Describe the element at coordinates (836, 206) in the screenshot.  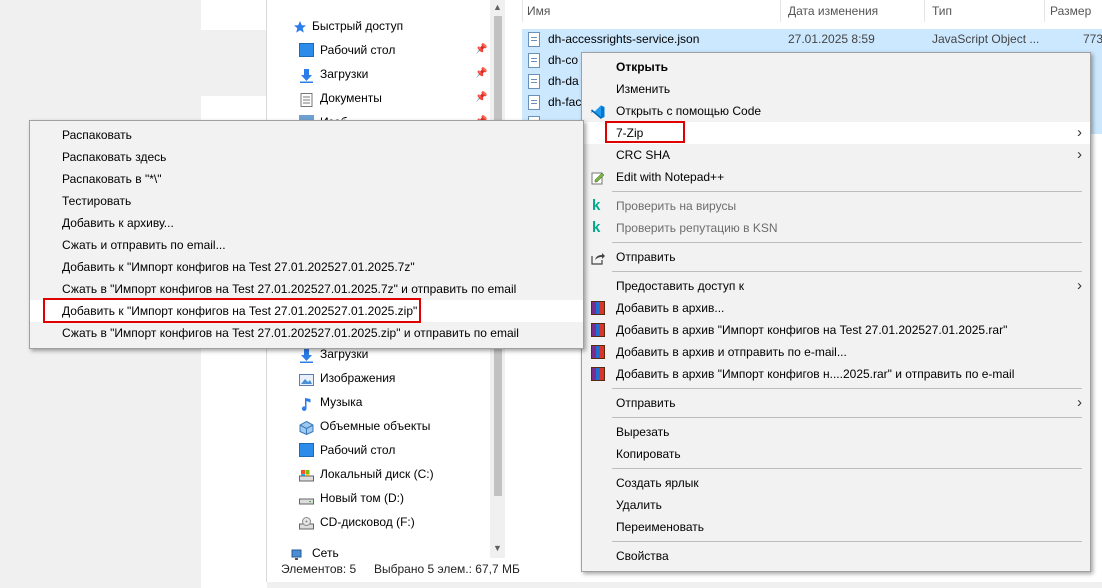
I see `menu-item-check-virus: k Проверить на вирусы` at that location.